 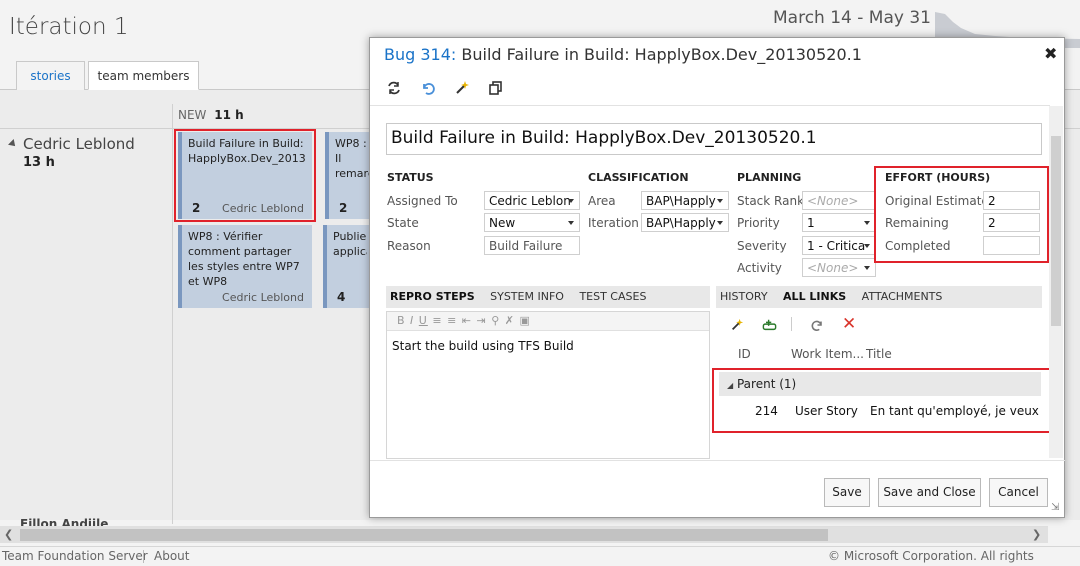 What do you see at coordinates (879, 354) in the screenshot?
I see `links-col-title: Title` at bounding box center [879, 354].